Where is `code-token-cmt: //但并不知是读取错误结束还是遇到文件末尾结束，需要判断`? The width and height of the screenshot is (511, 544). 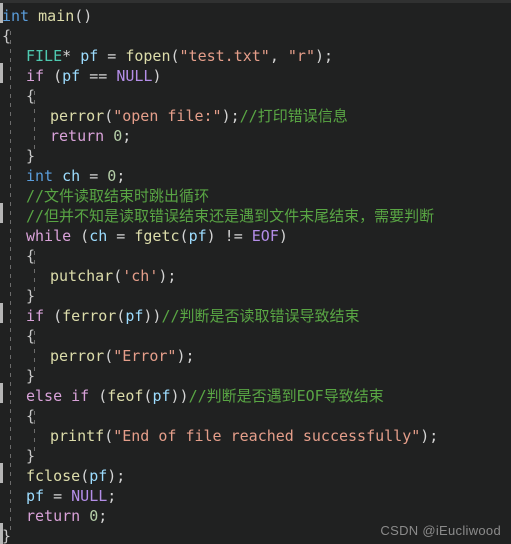
code-token-cmt: //但并不知是读取错误结束还是遇到文件末尾结束，需要判断 is located at coordinates (230, 216).